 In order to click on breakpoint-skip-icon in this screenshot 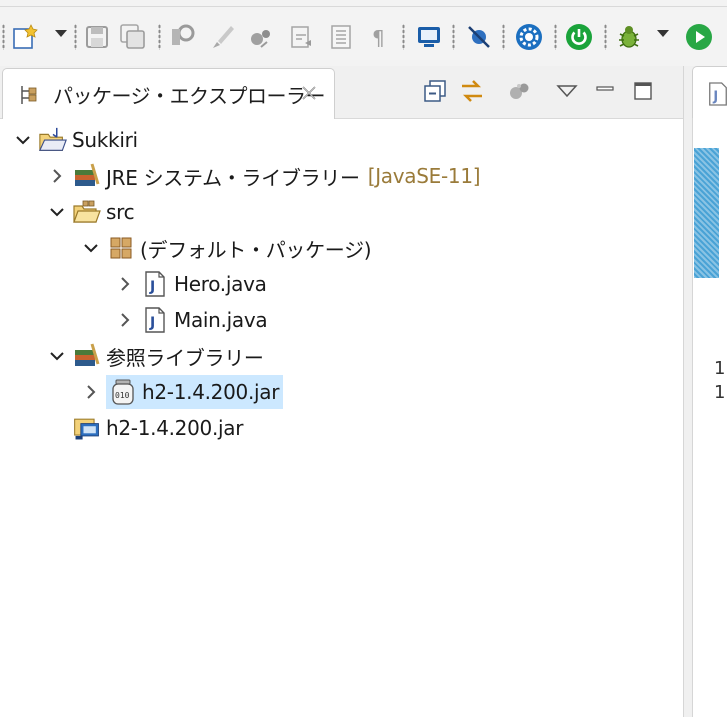, I will do `click(479, 37)`.